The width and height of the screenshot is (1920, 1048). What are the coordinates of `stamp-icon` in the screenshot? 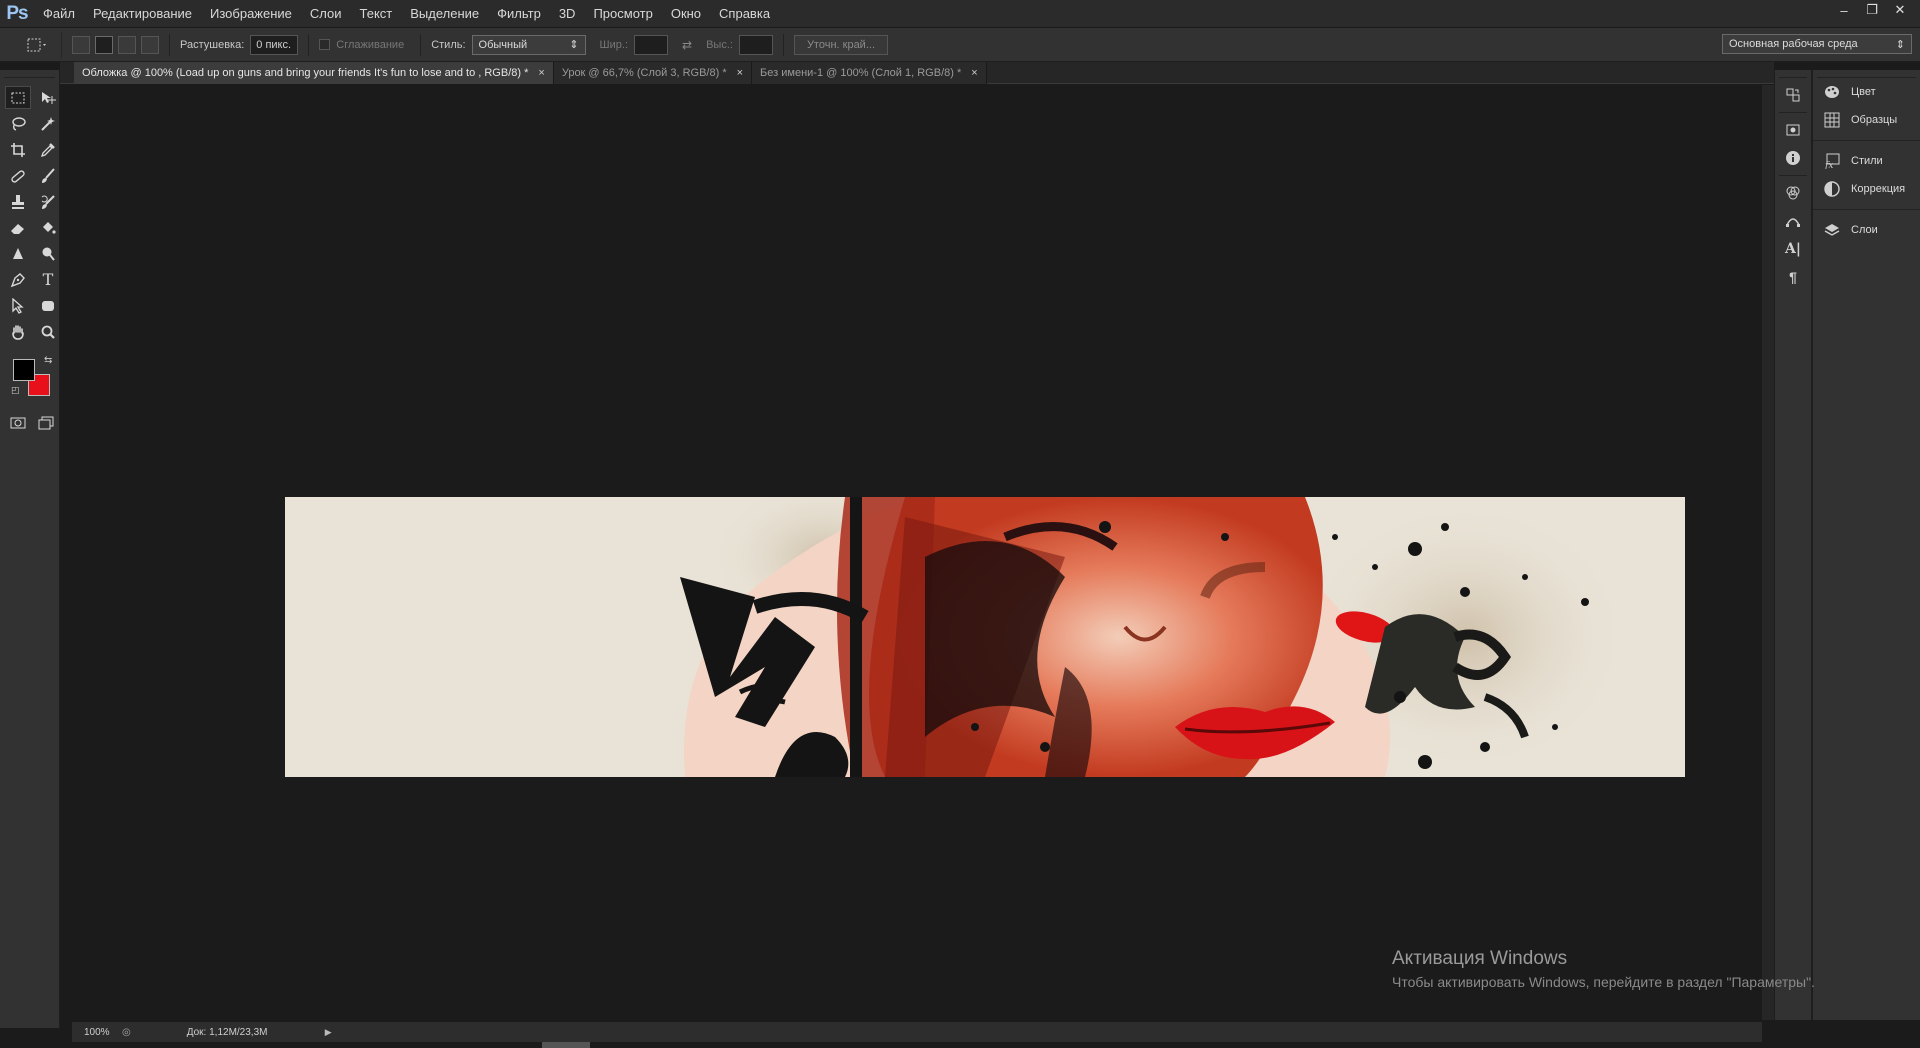 It's located at (18, 201).